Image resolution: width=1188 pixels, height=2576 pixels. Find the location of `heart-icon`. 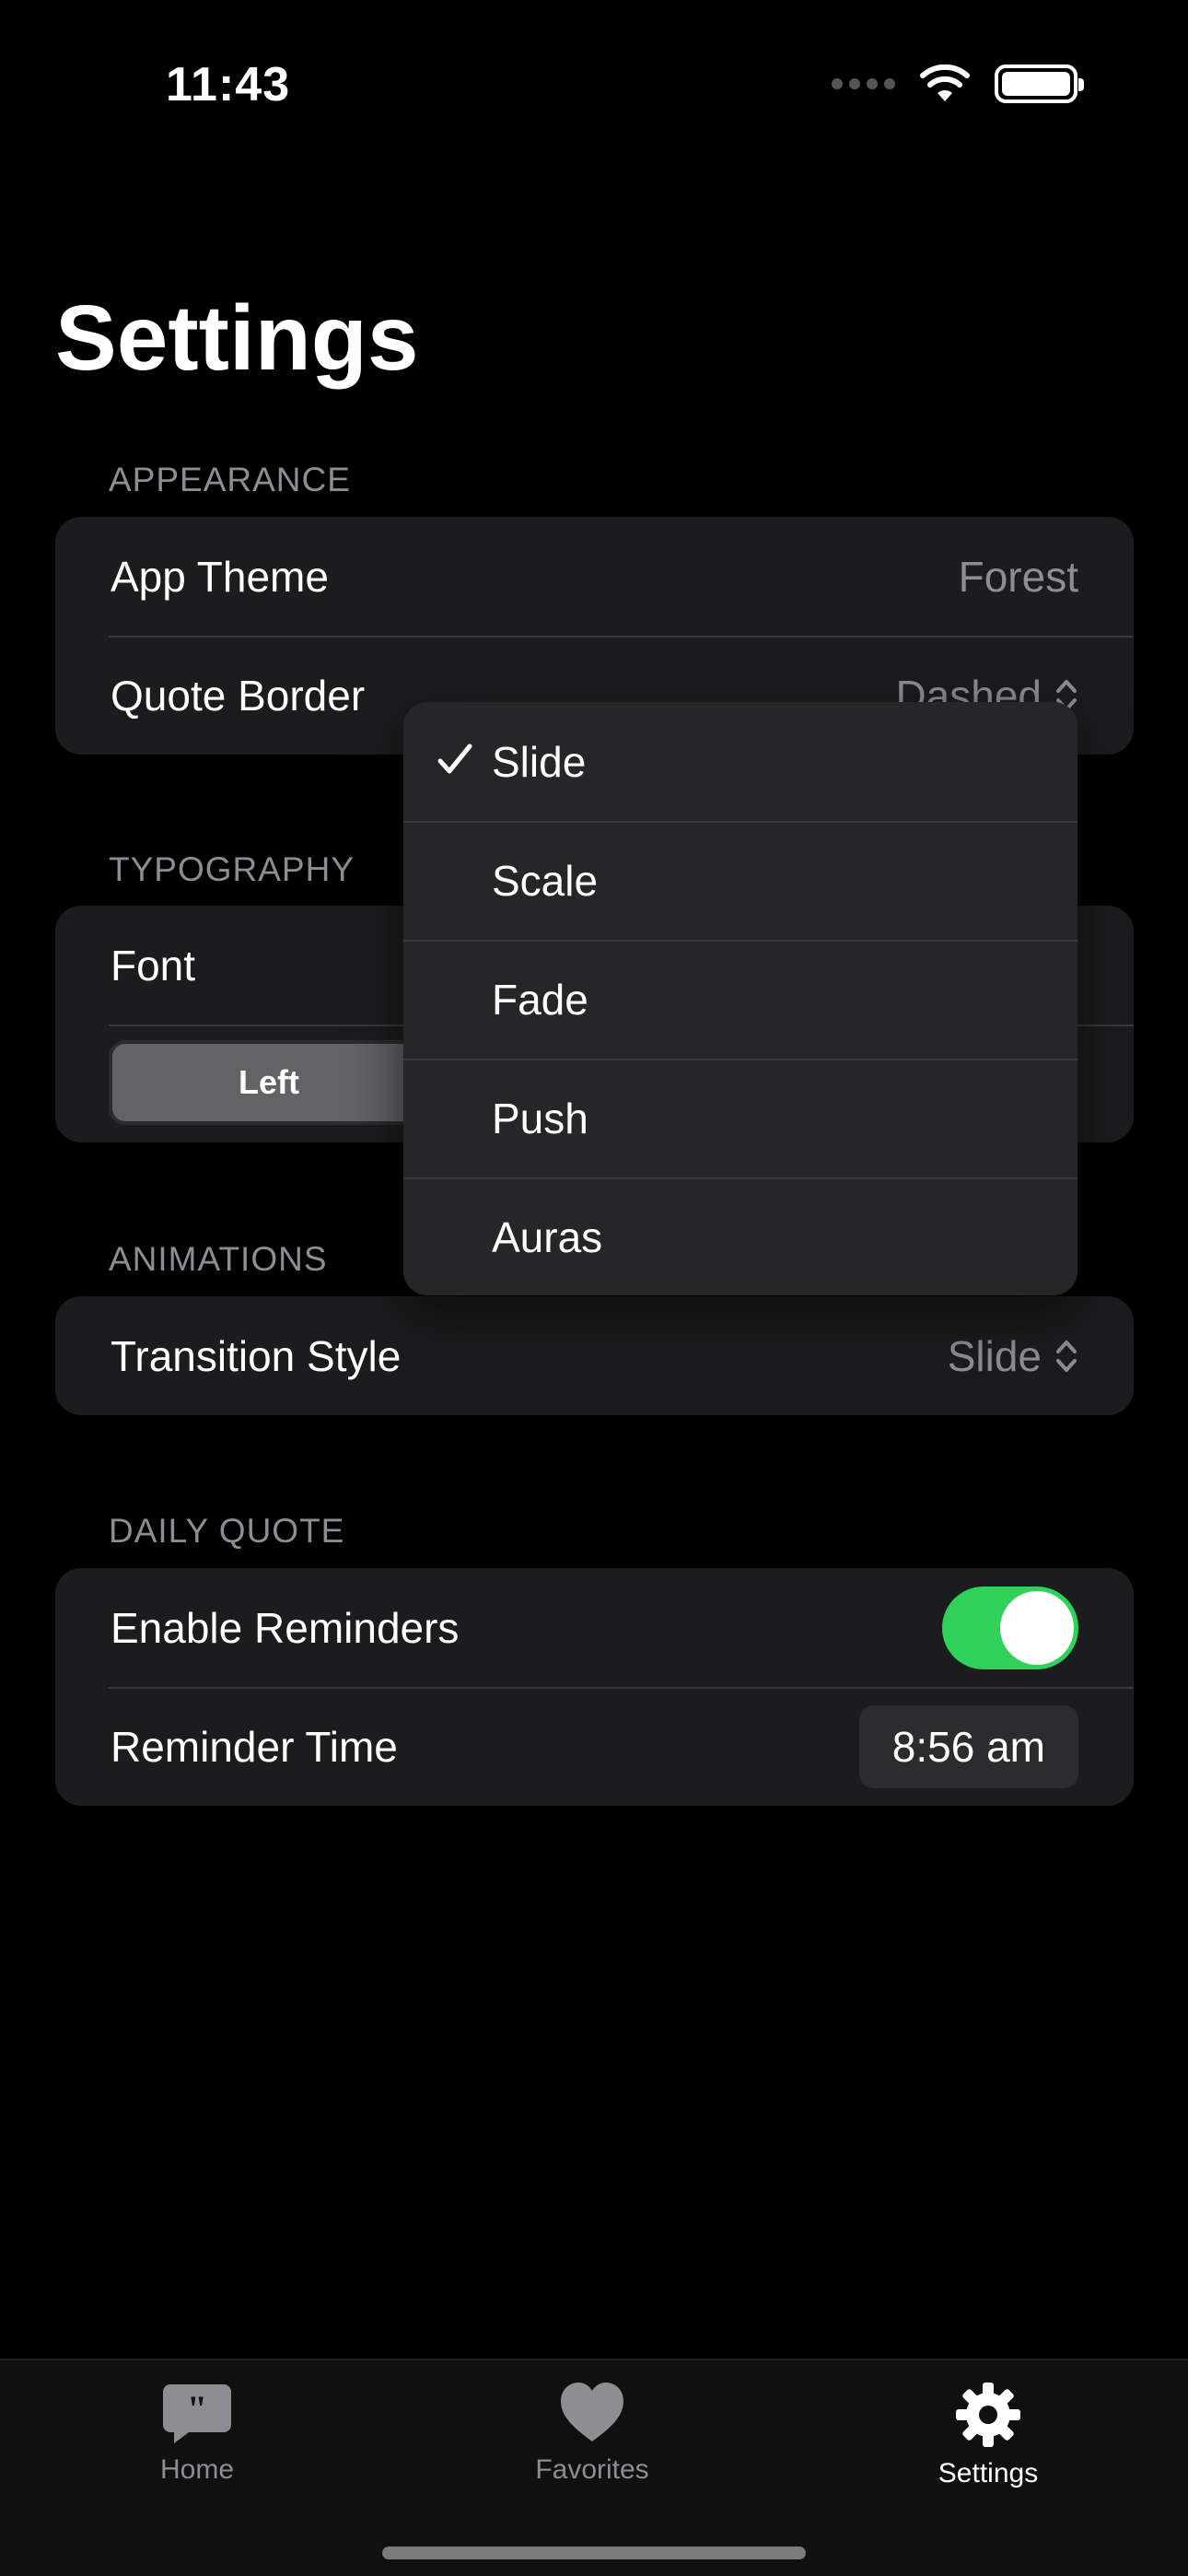

heart-icon is located at coordinates (592, 2412).